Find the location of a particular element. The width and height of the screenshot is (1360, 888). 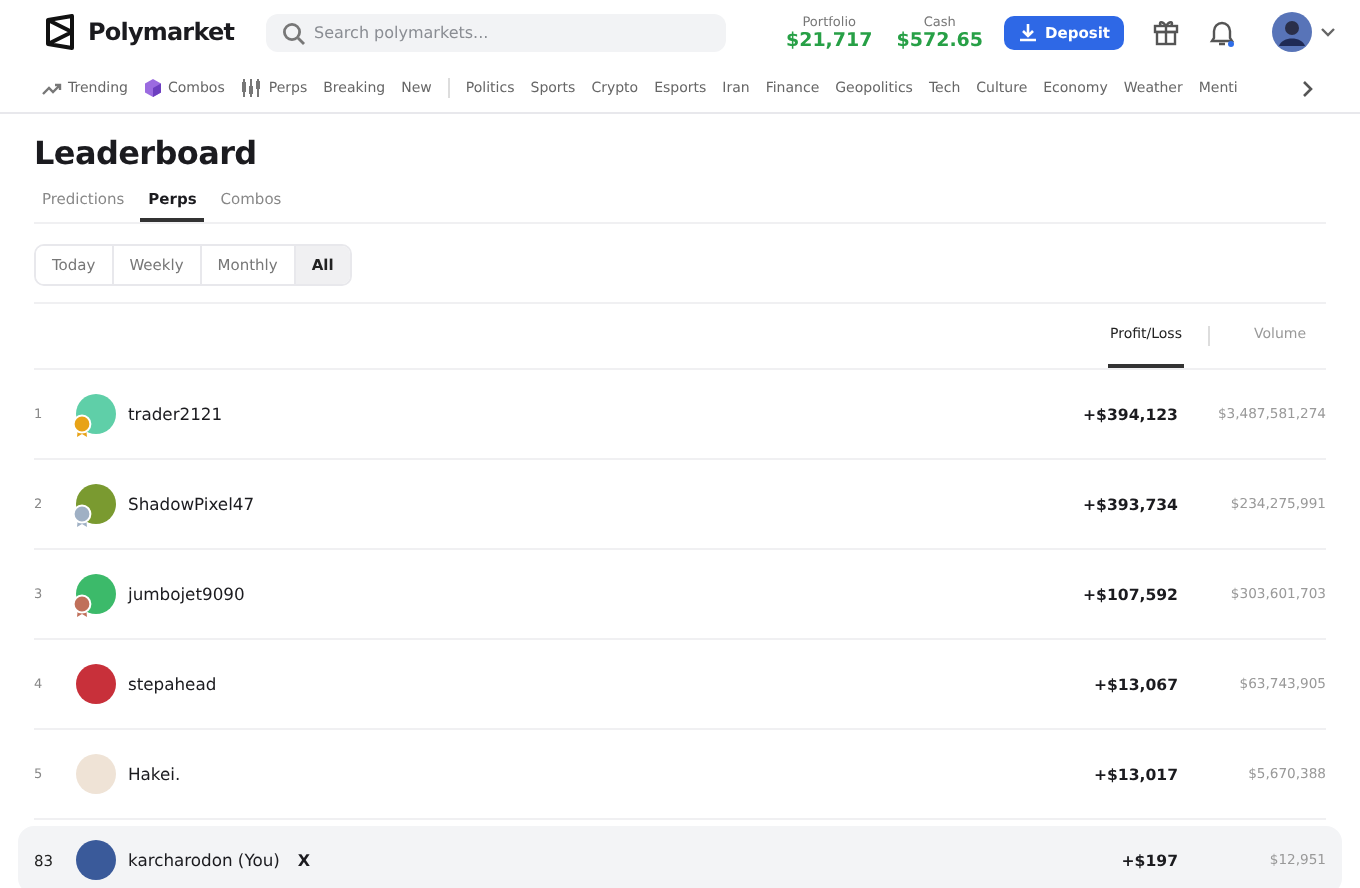

portfolio-value: $21,717 is located at coordinates (829, 40).